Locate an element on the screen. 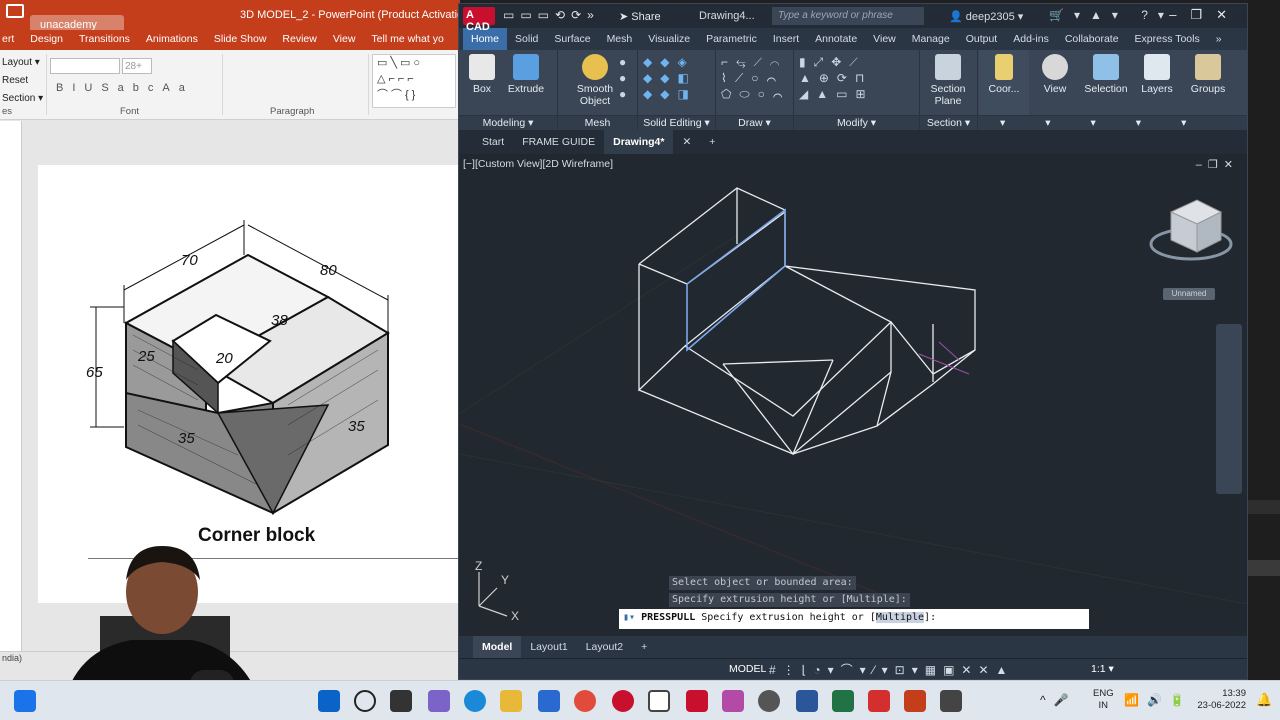 The image size is (1280, 720). mesh-panel-label: Mesh is located at coordinates (597, 122).